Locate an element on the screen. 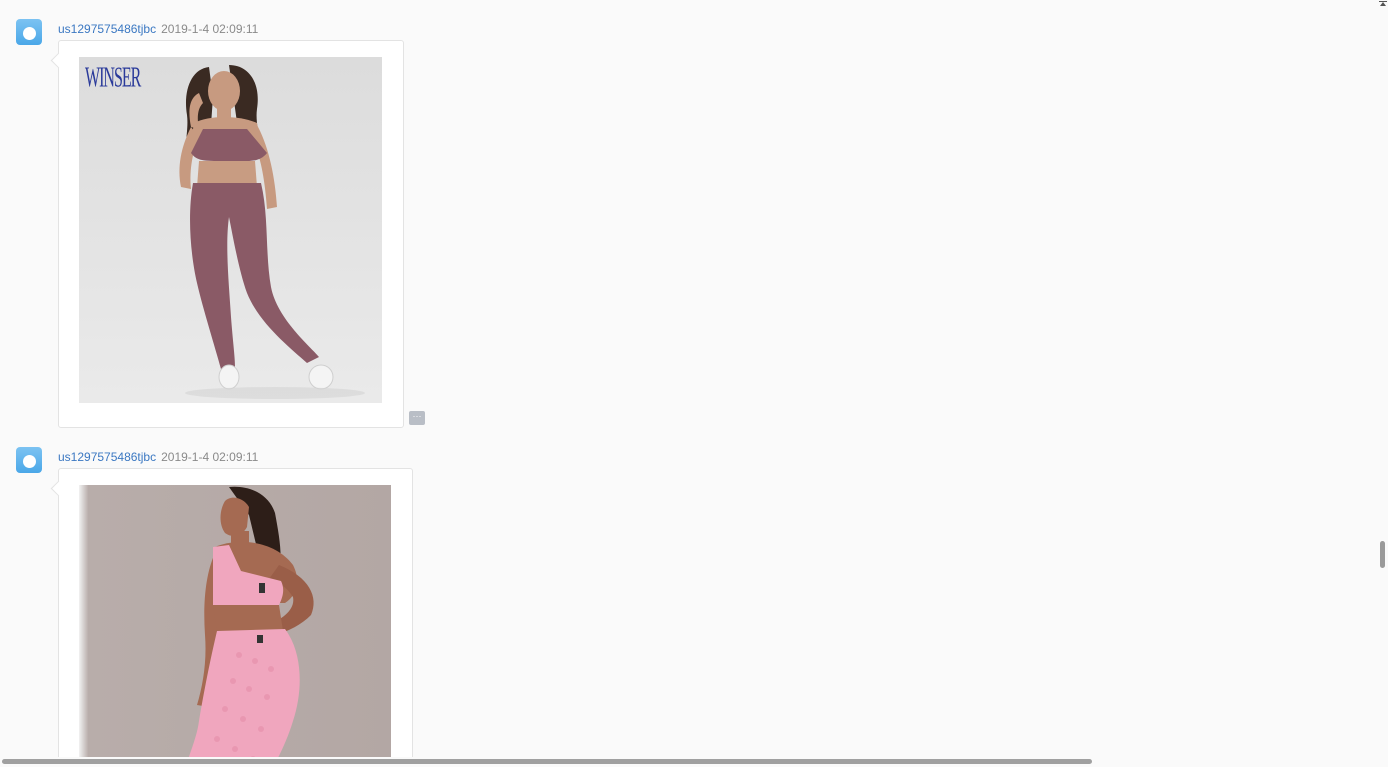 This screenshot has width=1388, height=767. message-bubble: WINSER is located at coordinates (231, 234).